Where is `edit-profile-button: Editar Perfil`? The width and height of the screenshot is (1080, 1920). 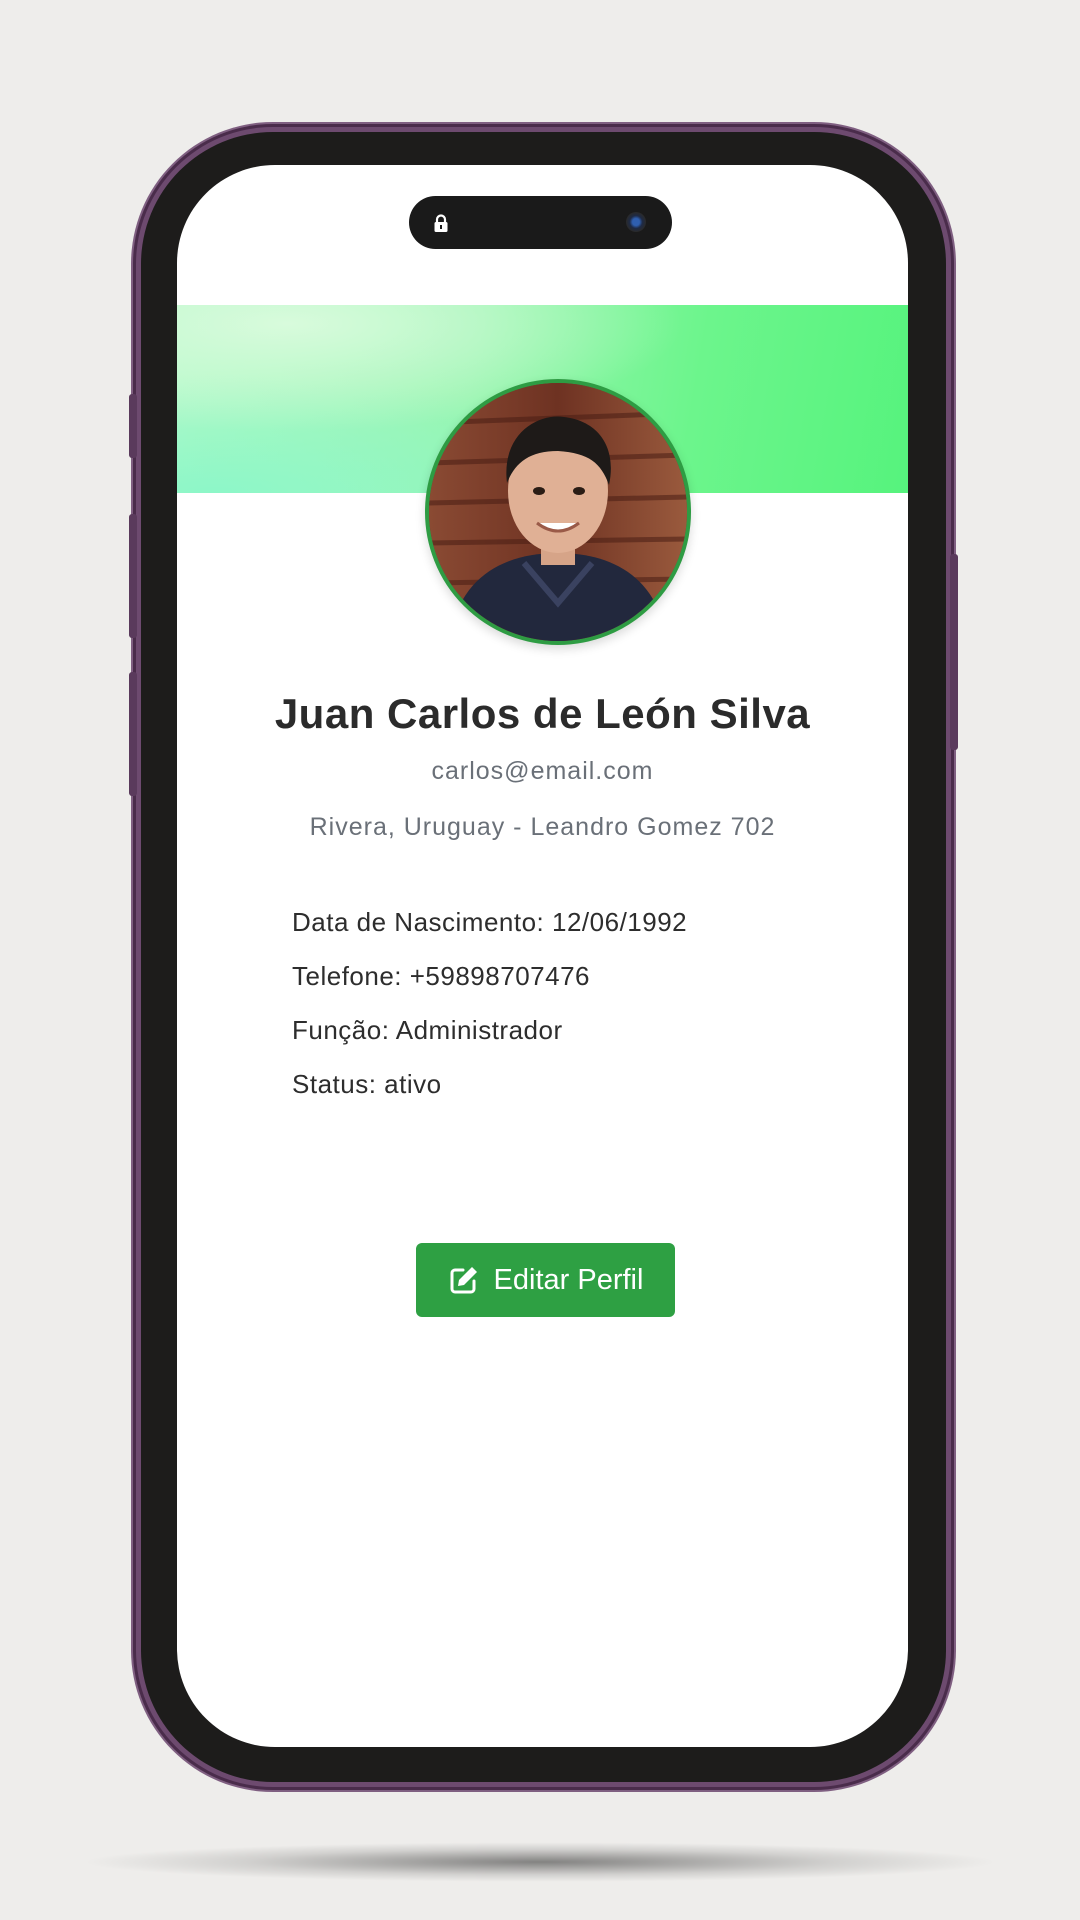
edit-profile-button: Editar Perfil is located at coordinates (545, 1280).